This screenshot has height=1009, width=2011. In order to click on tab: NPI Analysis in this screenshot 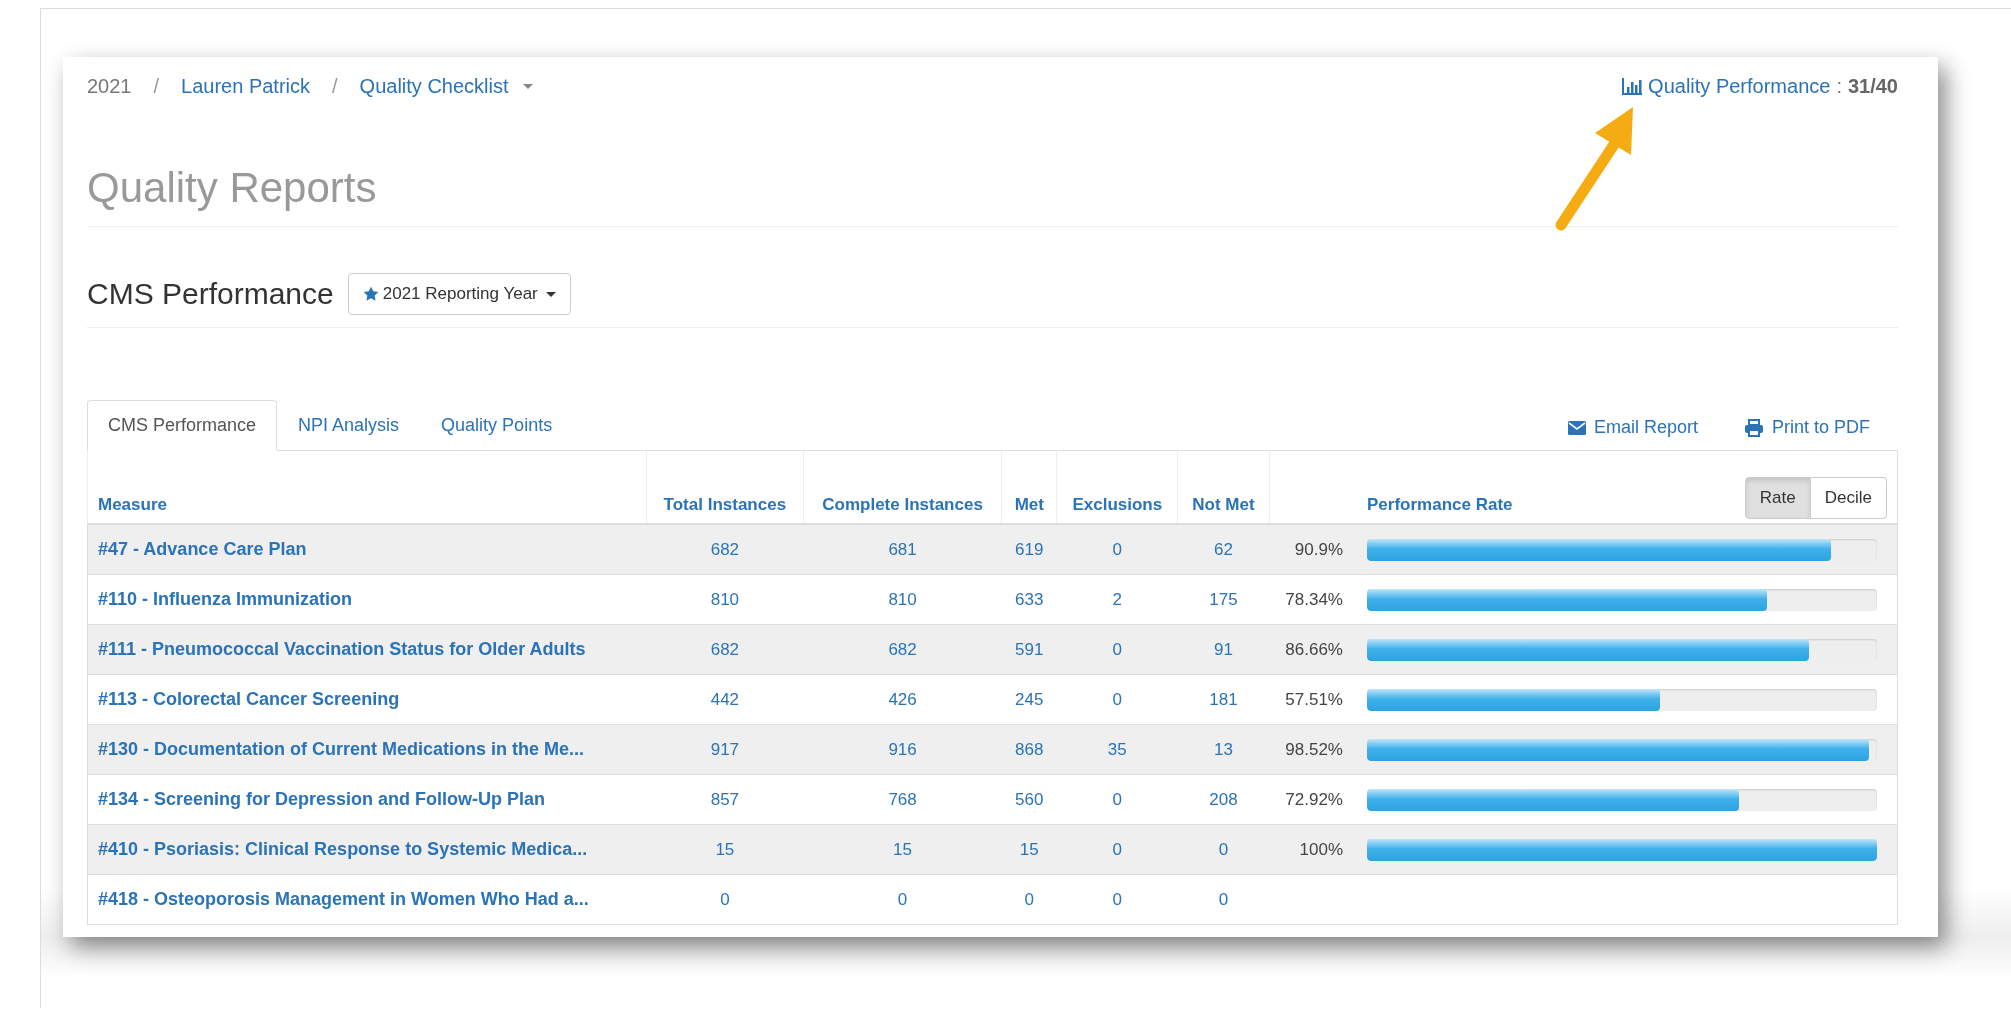, I will do `click(349, 425)`.